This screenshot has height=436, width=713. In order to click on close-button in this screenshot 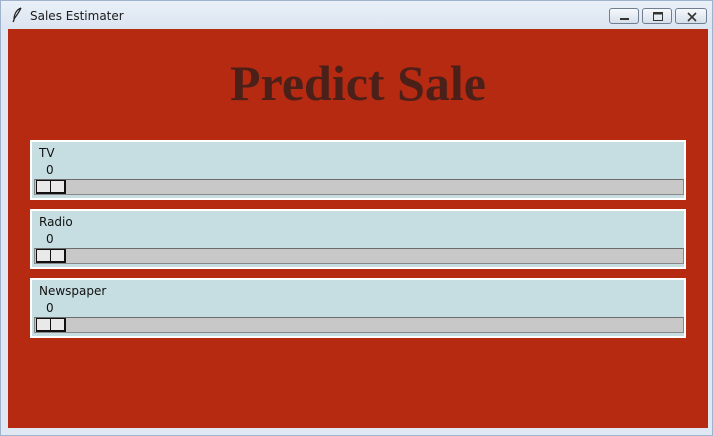, I will do `click(691, 16)`.